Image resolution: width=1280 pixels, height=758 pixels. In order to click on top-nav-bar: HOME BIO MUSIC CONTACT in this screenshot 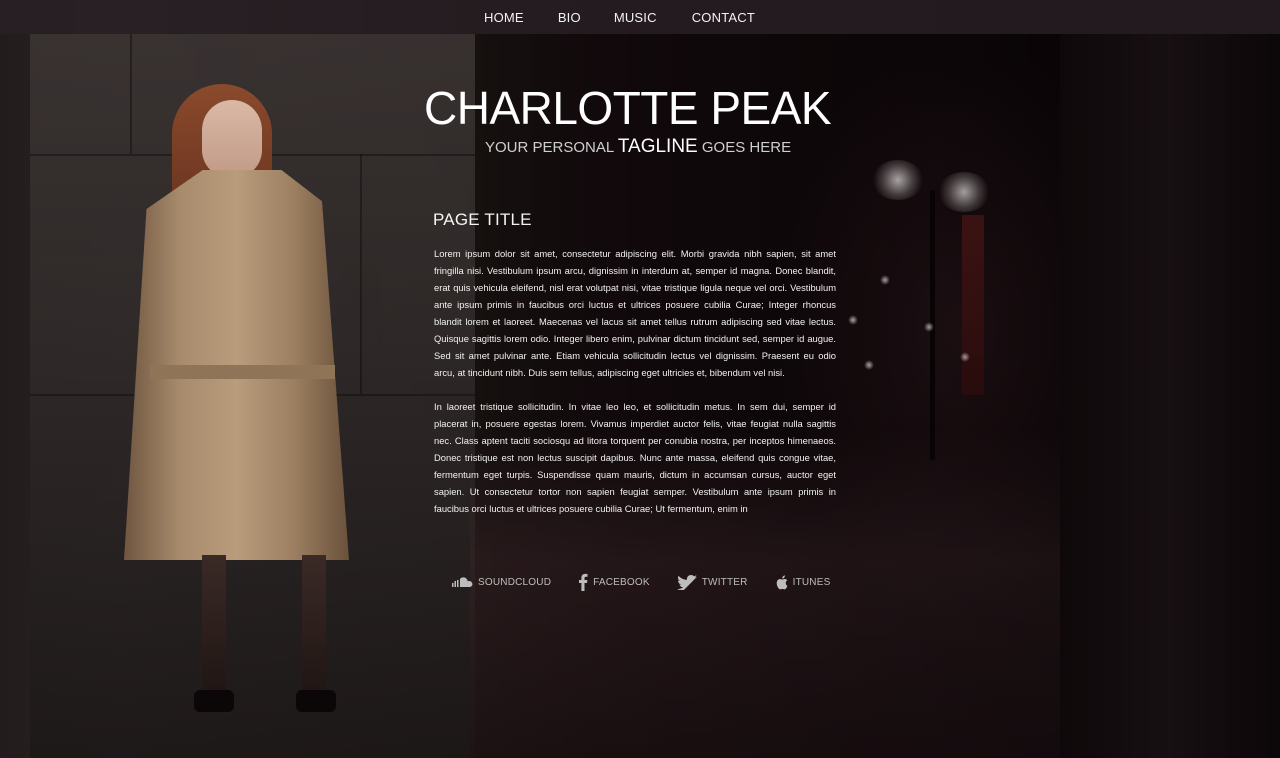, I will do `click(640, 17)`.